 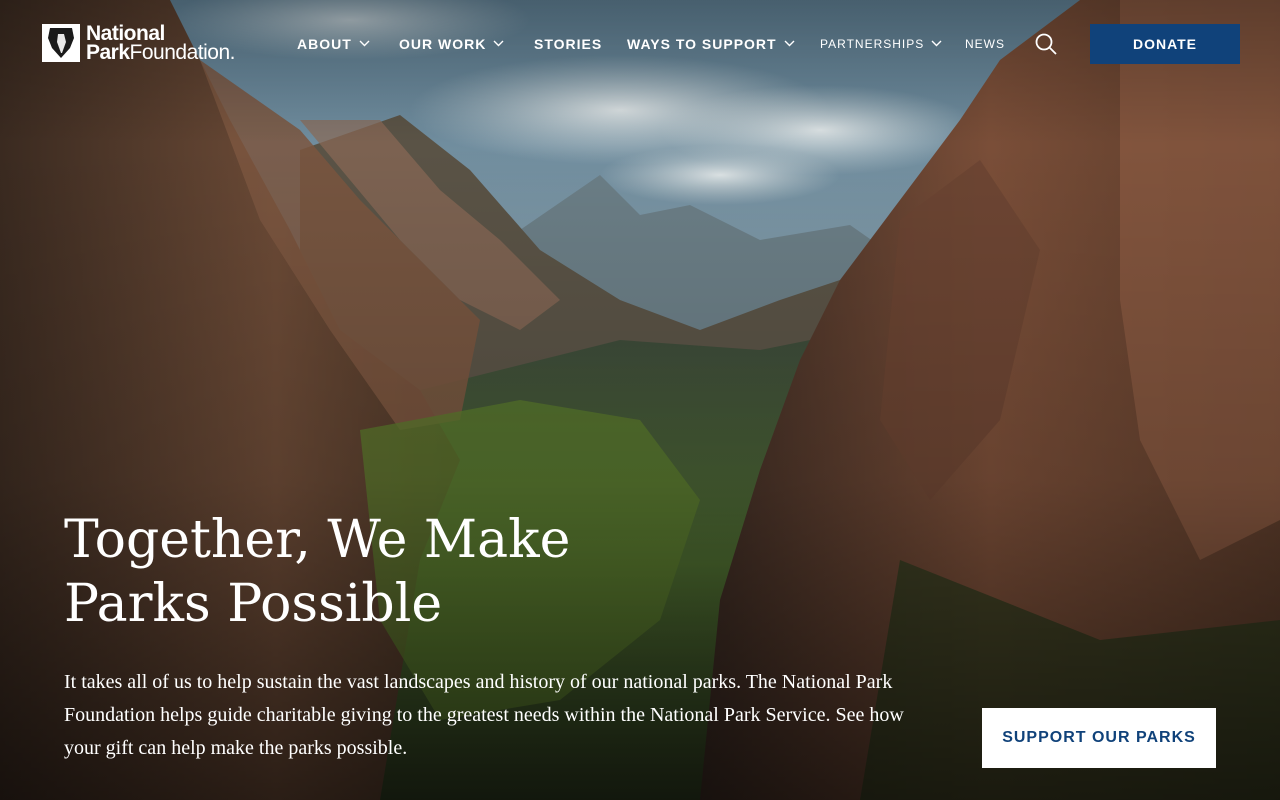 What do you see at coordinates (1165, 44) in the screenshot?
I see `donate-button: DONATE` at bounding box center [1165, 44].